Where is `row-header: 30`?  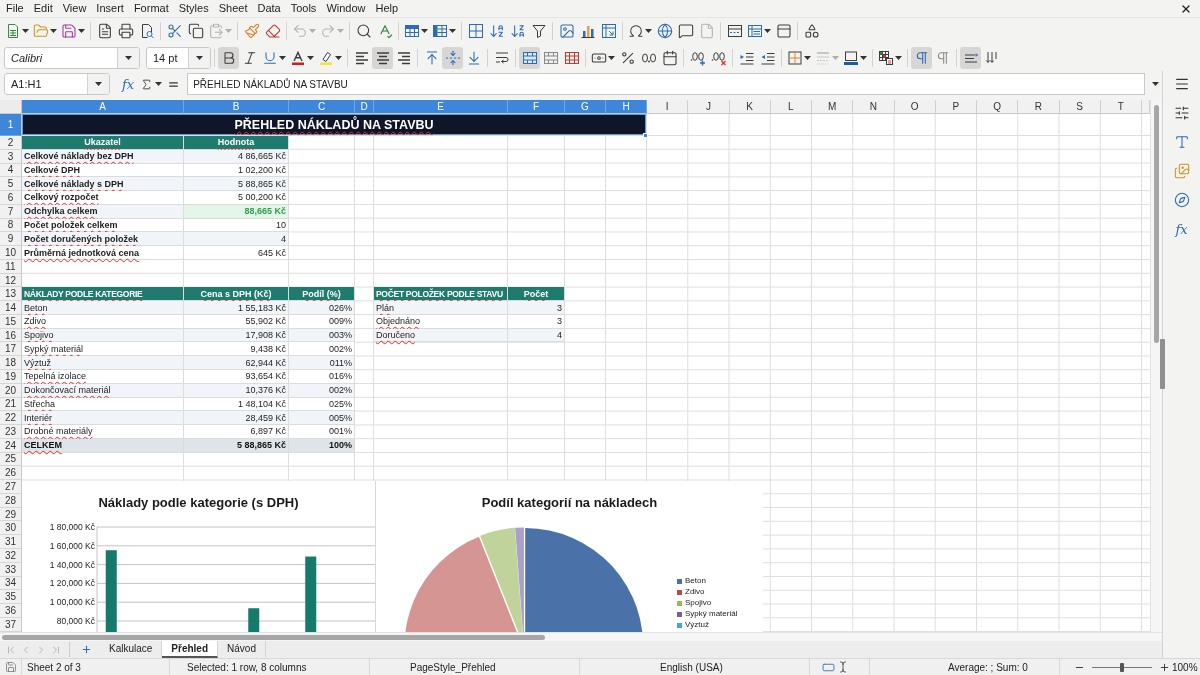 row-header: 30 is located at coordinates (11, 528).